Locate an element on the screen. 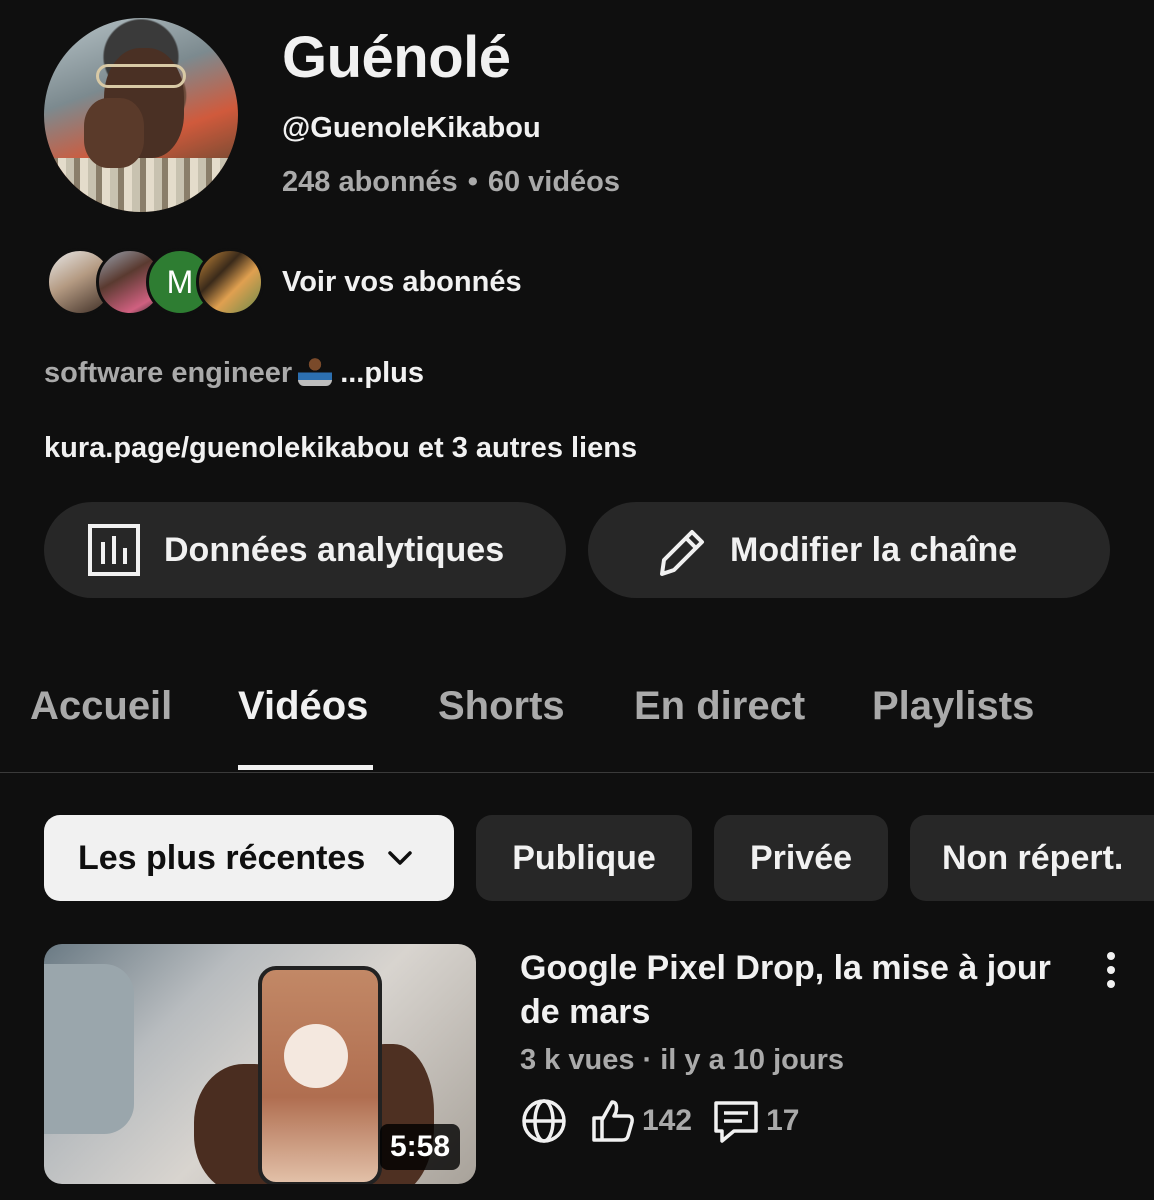  tab-en-direct: En direct is located at coordinates (719, 706).